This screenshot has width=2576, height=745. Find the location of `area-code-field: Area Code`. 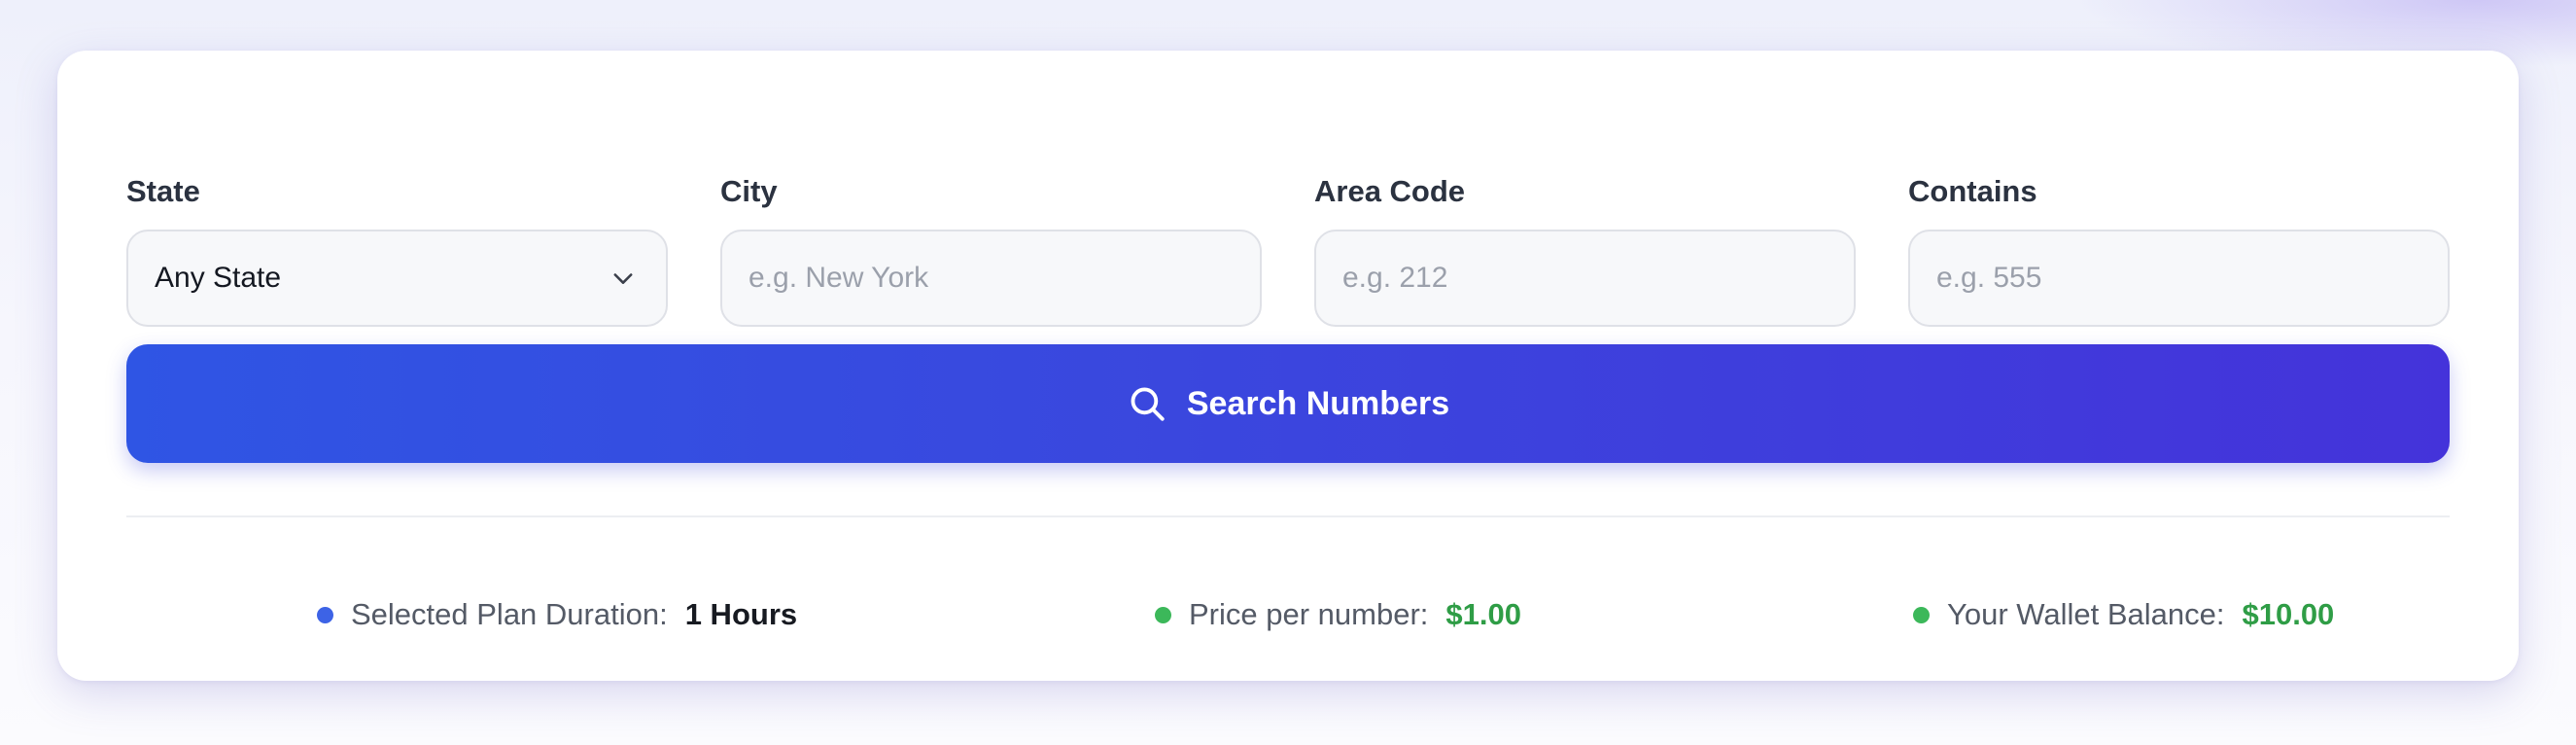

area-code-field: Area Code is located at coordinates (1585, 250).